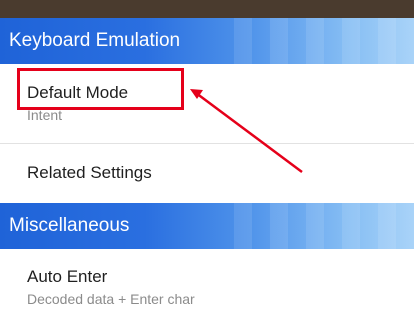 This screenshot has width=414, height=325. I want to click on setting-title: Auto Enter, so click(67, 276).